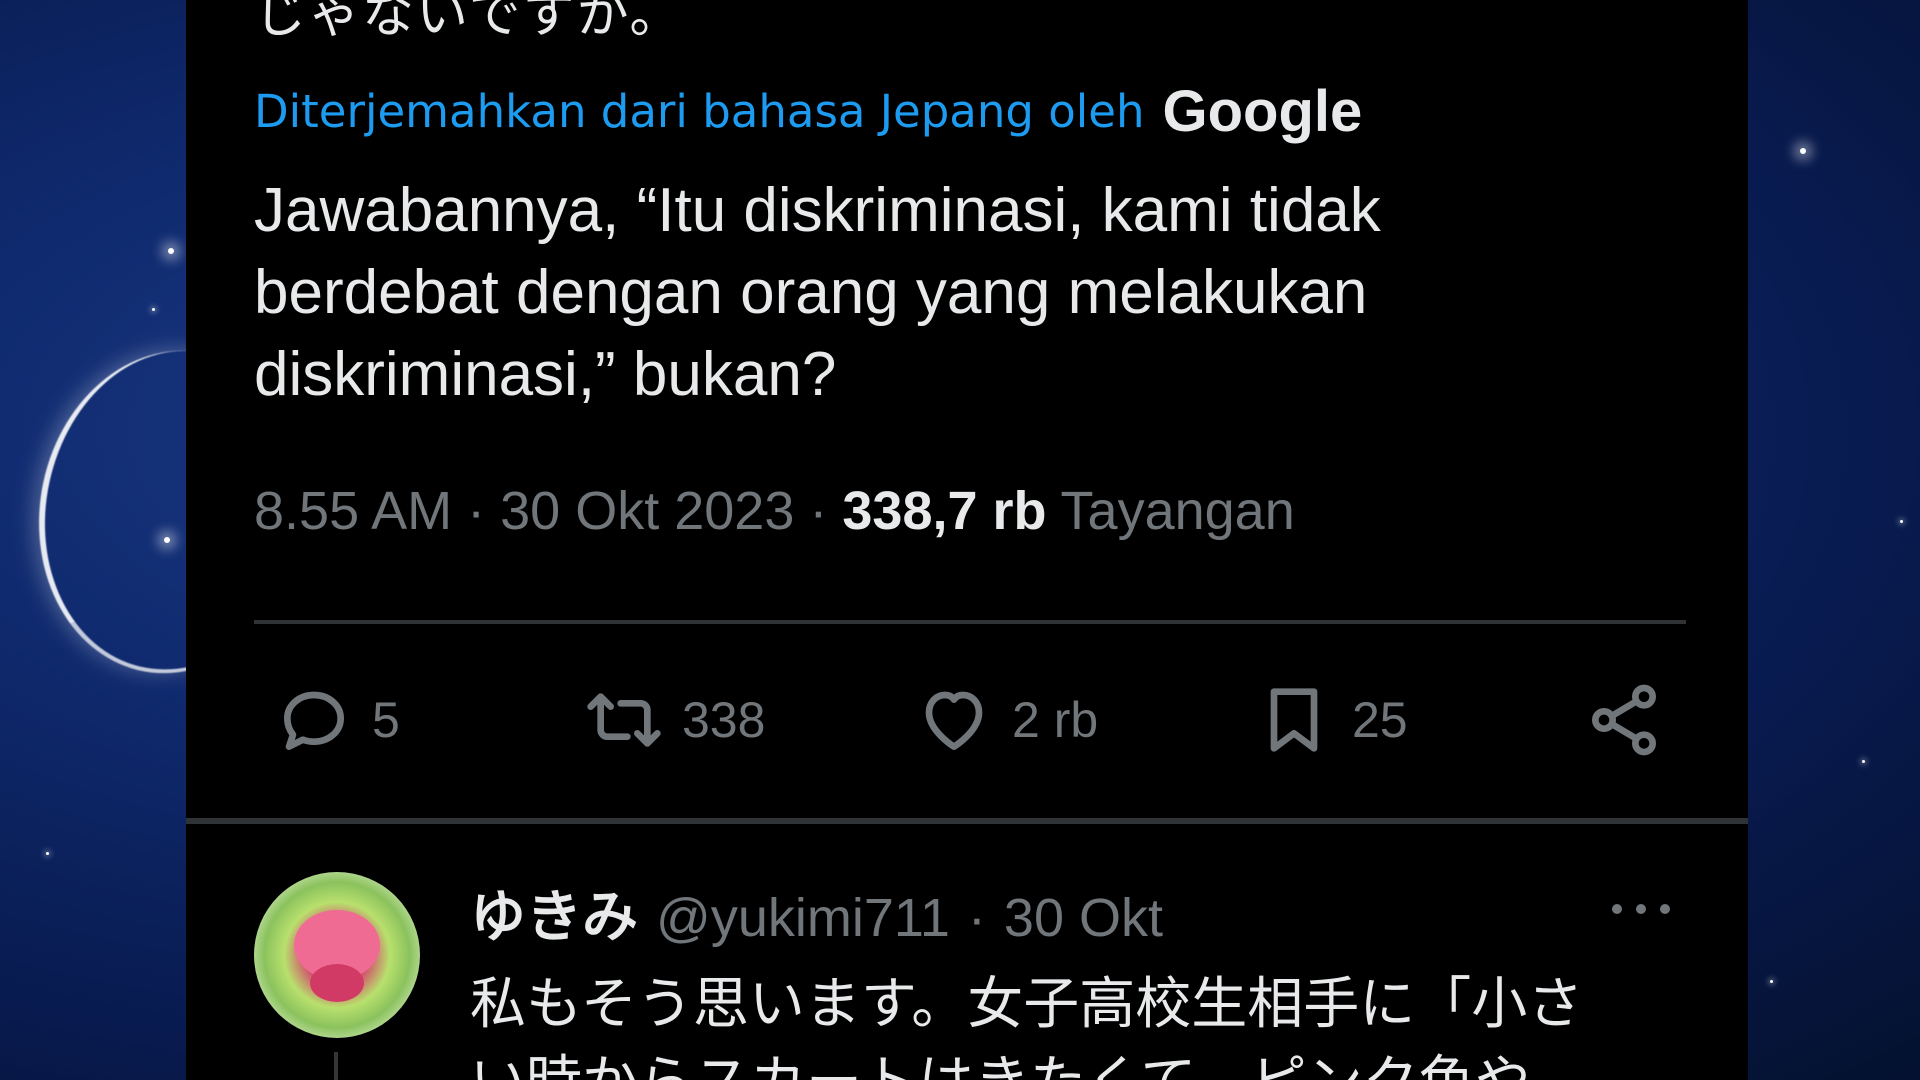 The image size is (1920, 1080). What do you see at coordinates (724, 720) in the screenshot?
I see `repost-count: 338` at bounding box center [724, 720].